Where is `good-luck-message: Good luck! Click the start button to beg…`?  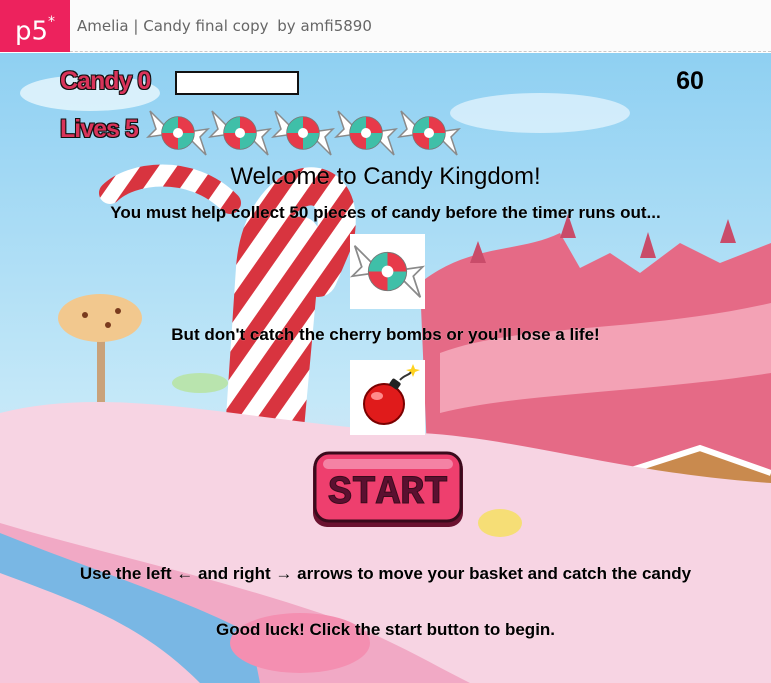
good-luck-message: Good luck! Click the start button to beg… is located at coordinates (385, 629).